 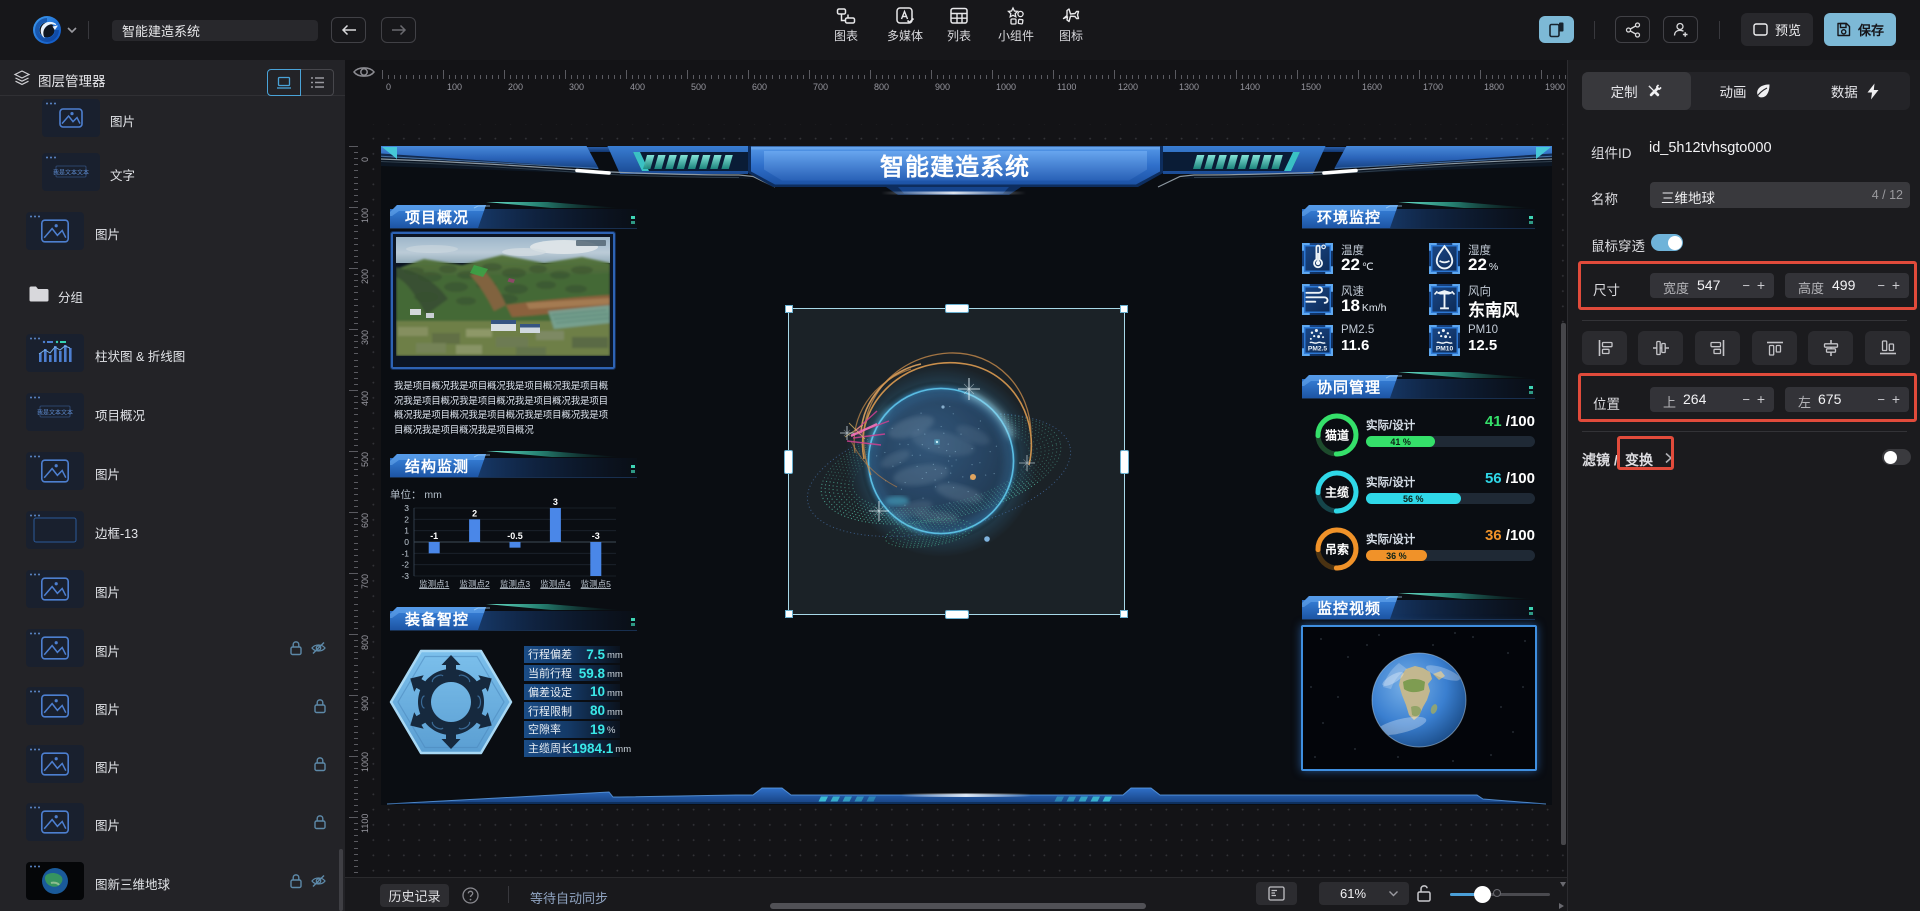 I want to click on screen-title-input, so click(x=215, y=30).